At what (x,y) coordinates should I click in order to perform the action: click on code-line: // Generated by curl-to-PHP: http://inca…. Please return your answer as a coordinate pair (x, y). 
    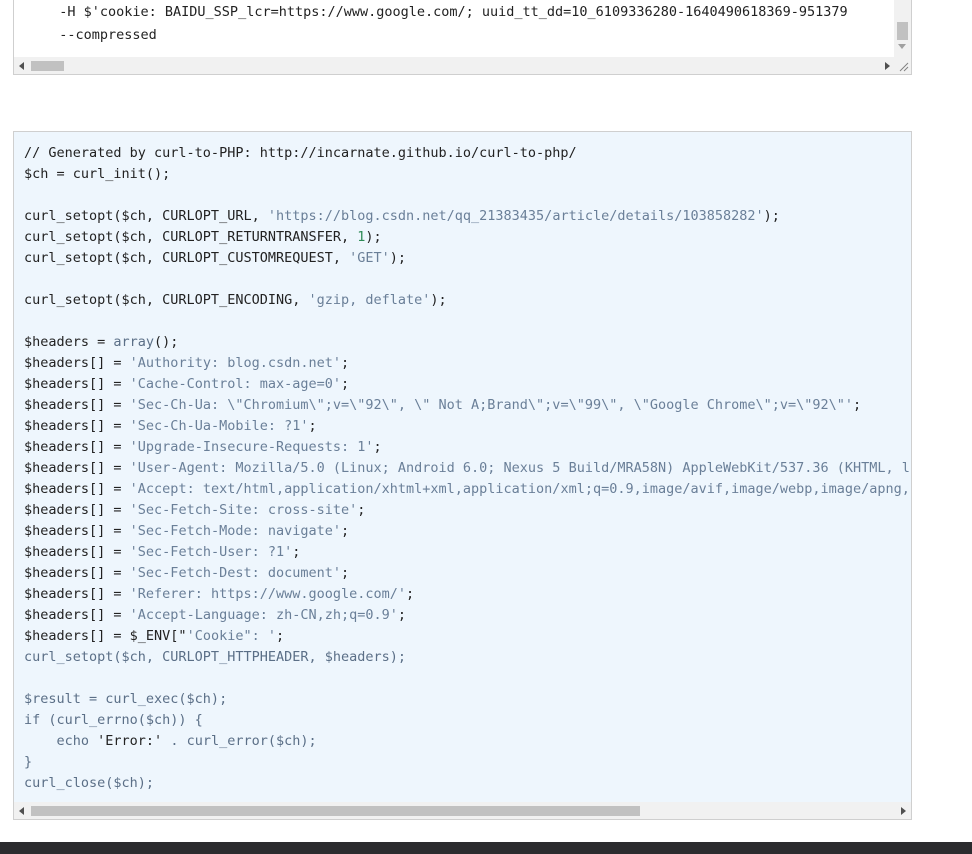
    Looking at the image, I should click on (467, 153).